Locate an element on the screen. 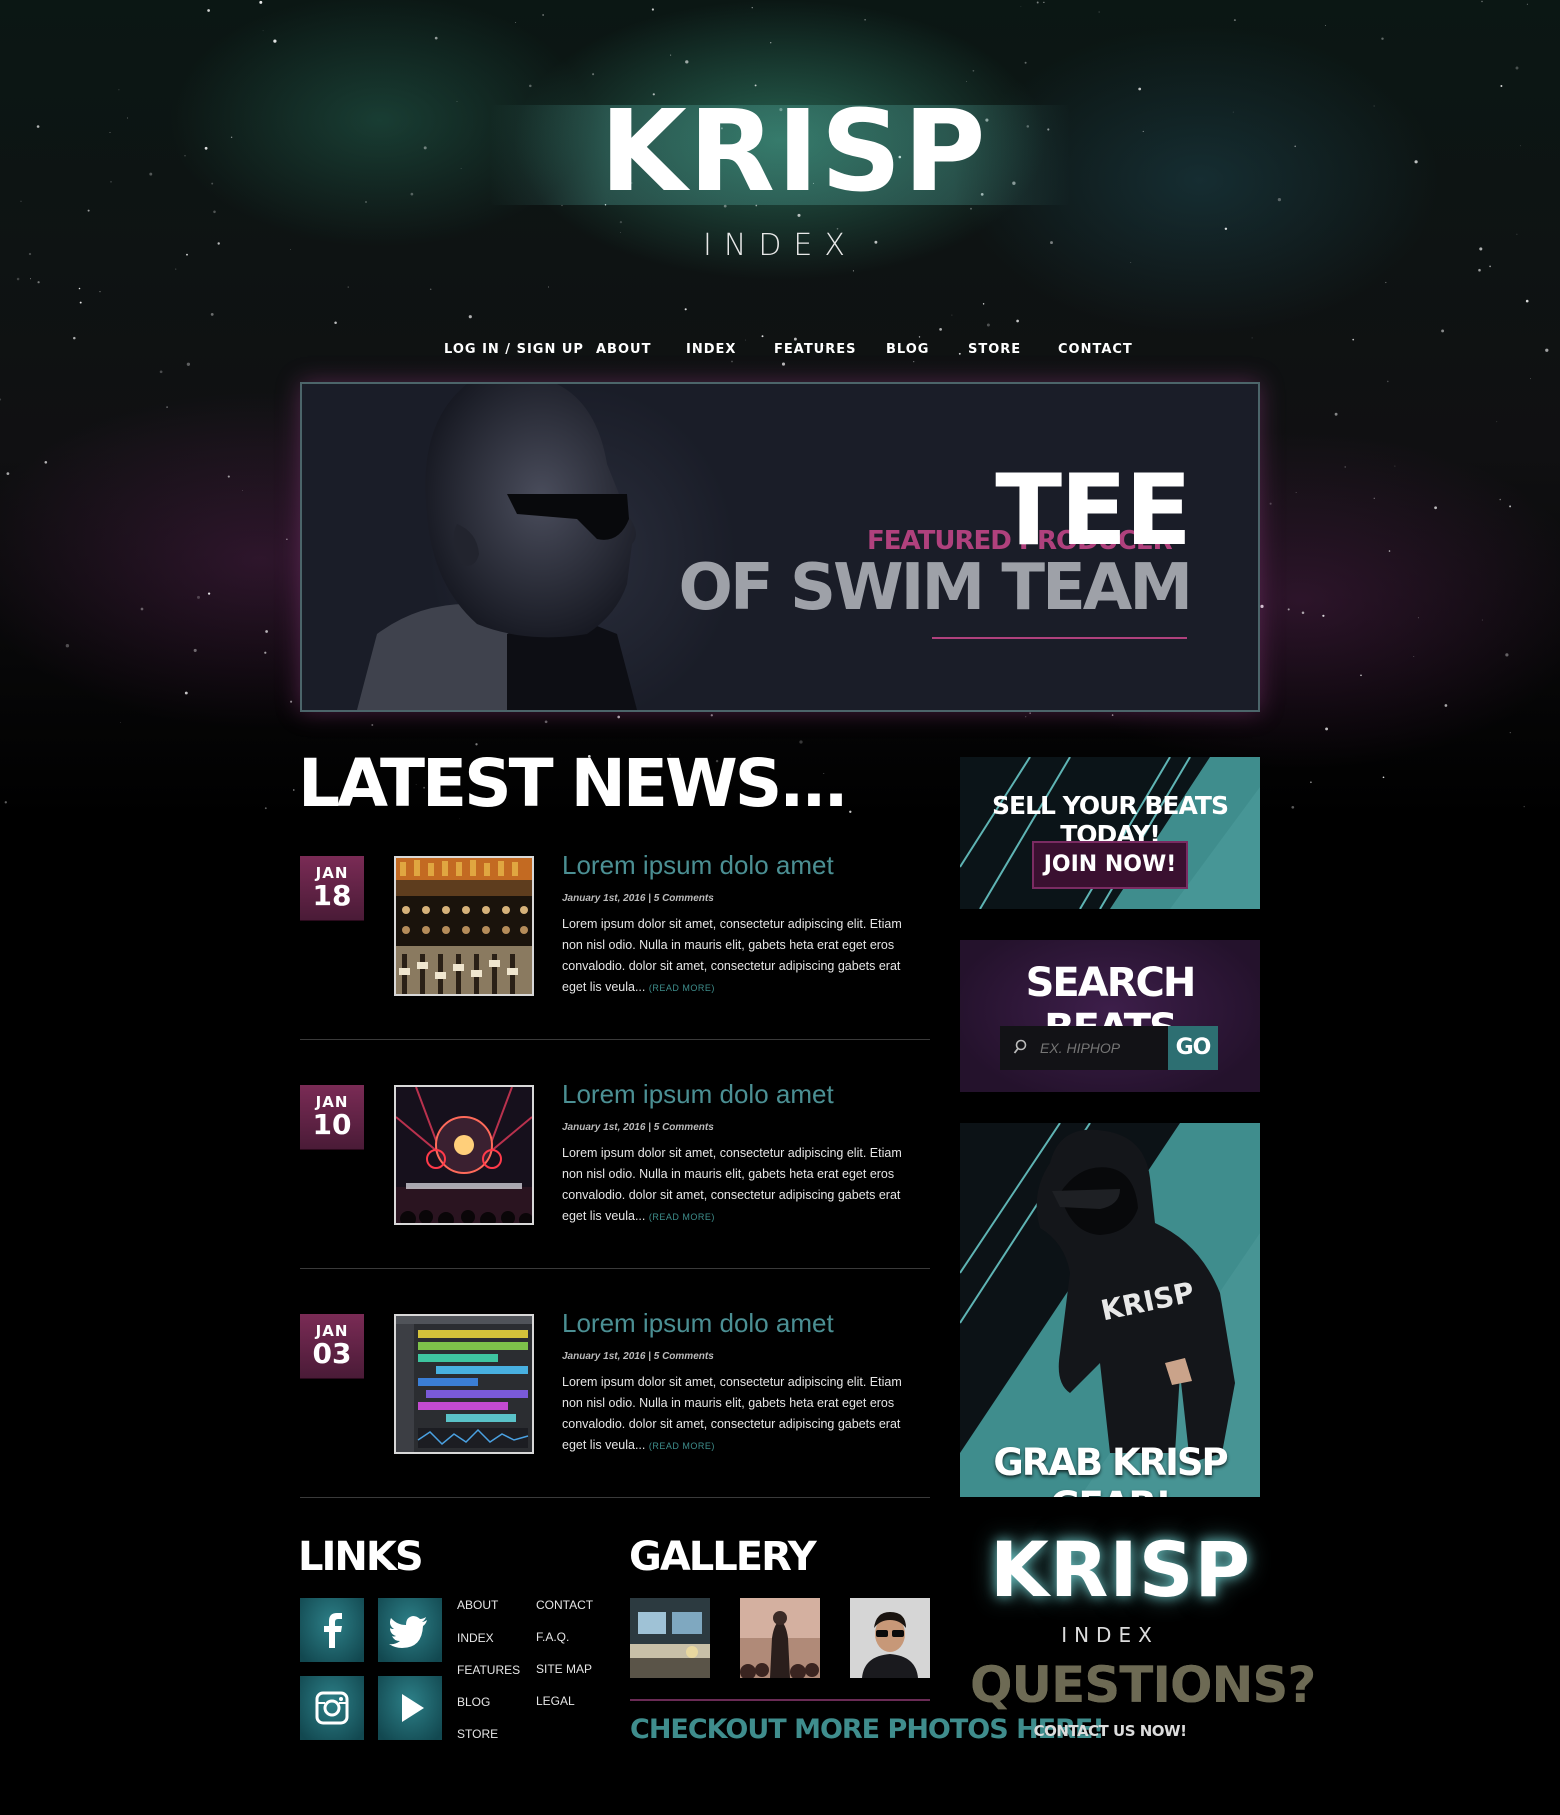  date-badge: JAN 10 is located at coordinates (332, 1117).